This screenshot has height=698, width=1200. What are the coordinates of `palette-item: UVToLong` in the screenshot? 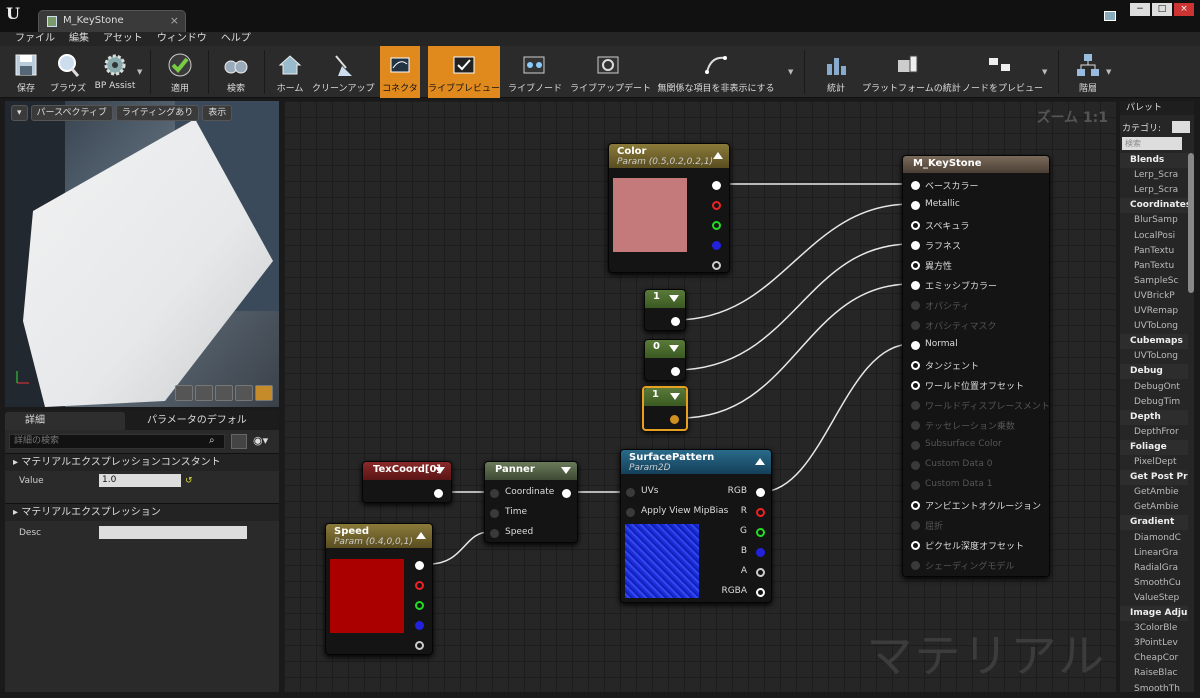 It's located at (1154, 356).